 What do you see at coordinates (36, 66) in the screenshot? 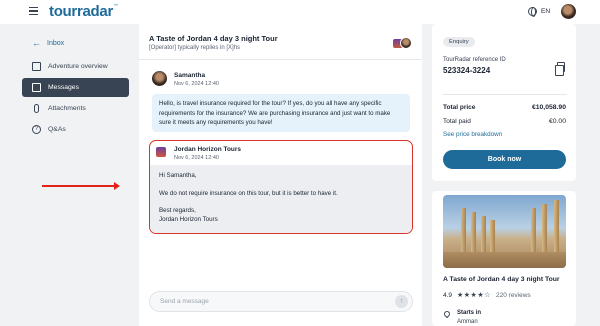
I see `clipboard-icon` at bounding box center [36, 66].